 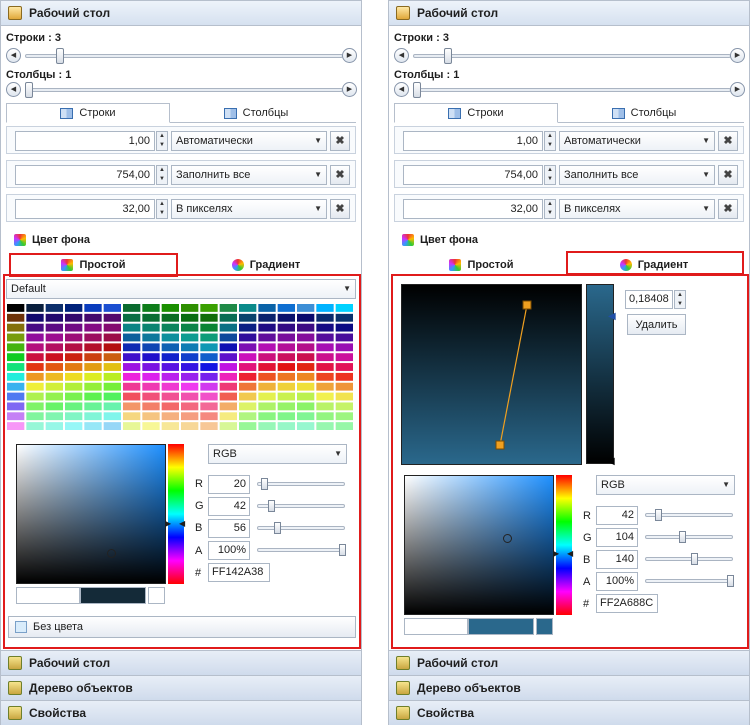 What do you see at coordinates (527, 305) in the screenshot?
I see `gradient-start-handle` at bounding box center [527, 305].